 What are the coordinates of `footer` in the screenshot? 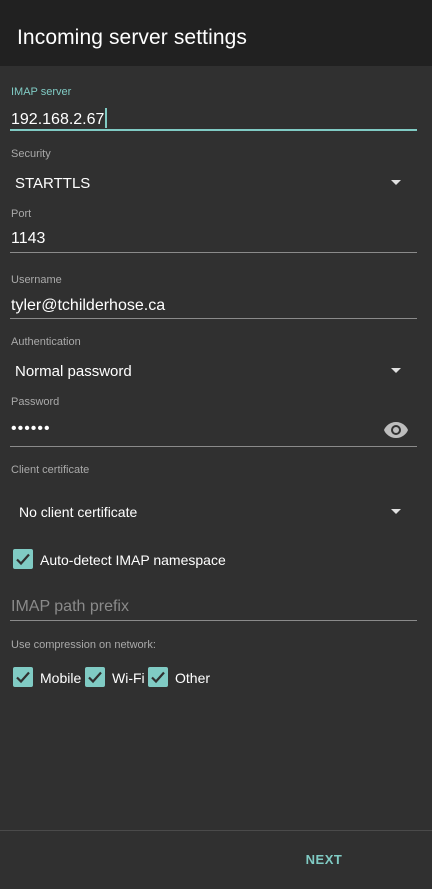 It's located at (216, 860).